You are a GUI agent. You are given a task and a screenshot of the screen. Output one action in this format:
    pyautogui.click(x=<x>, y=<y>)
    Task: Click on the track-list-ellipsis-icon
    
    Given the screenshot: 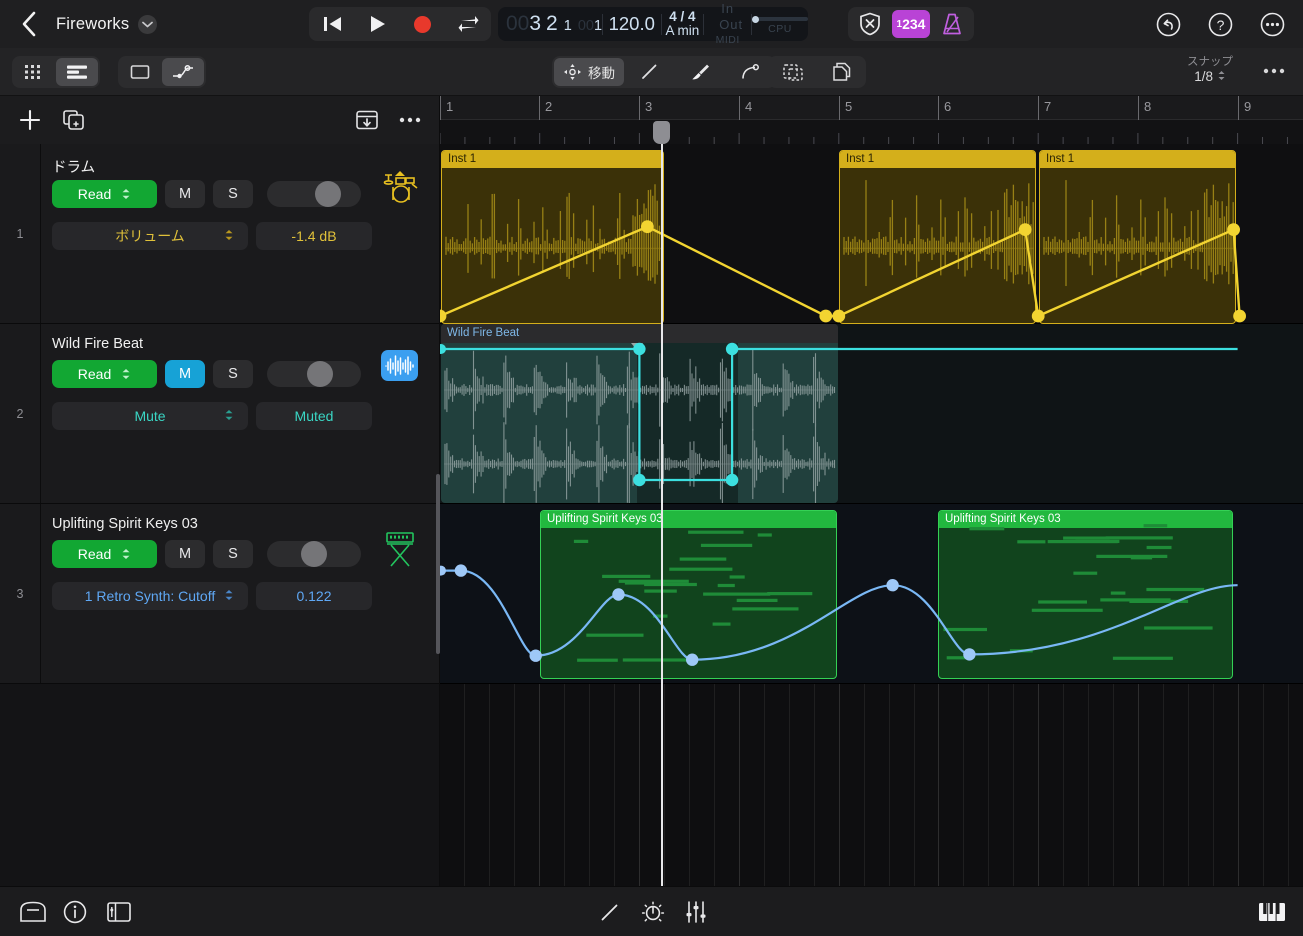 What is the action you would take?
    pyautogui.click(x=410, y=120)
    